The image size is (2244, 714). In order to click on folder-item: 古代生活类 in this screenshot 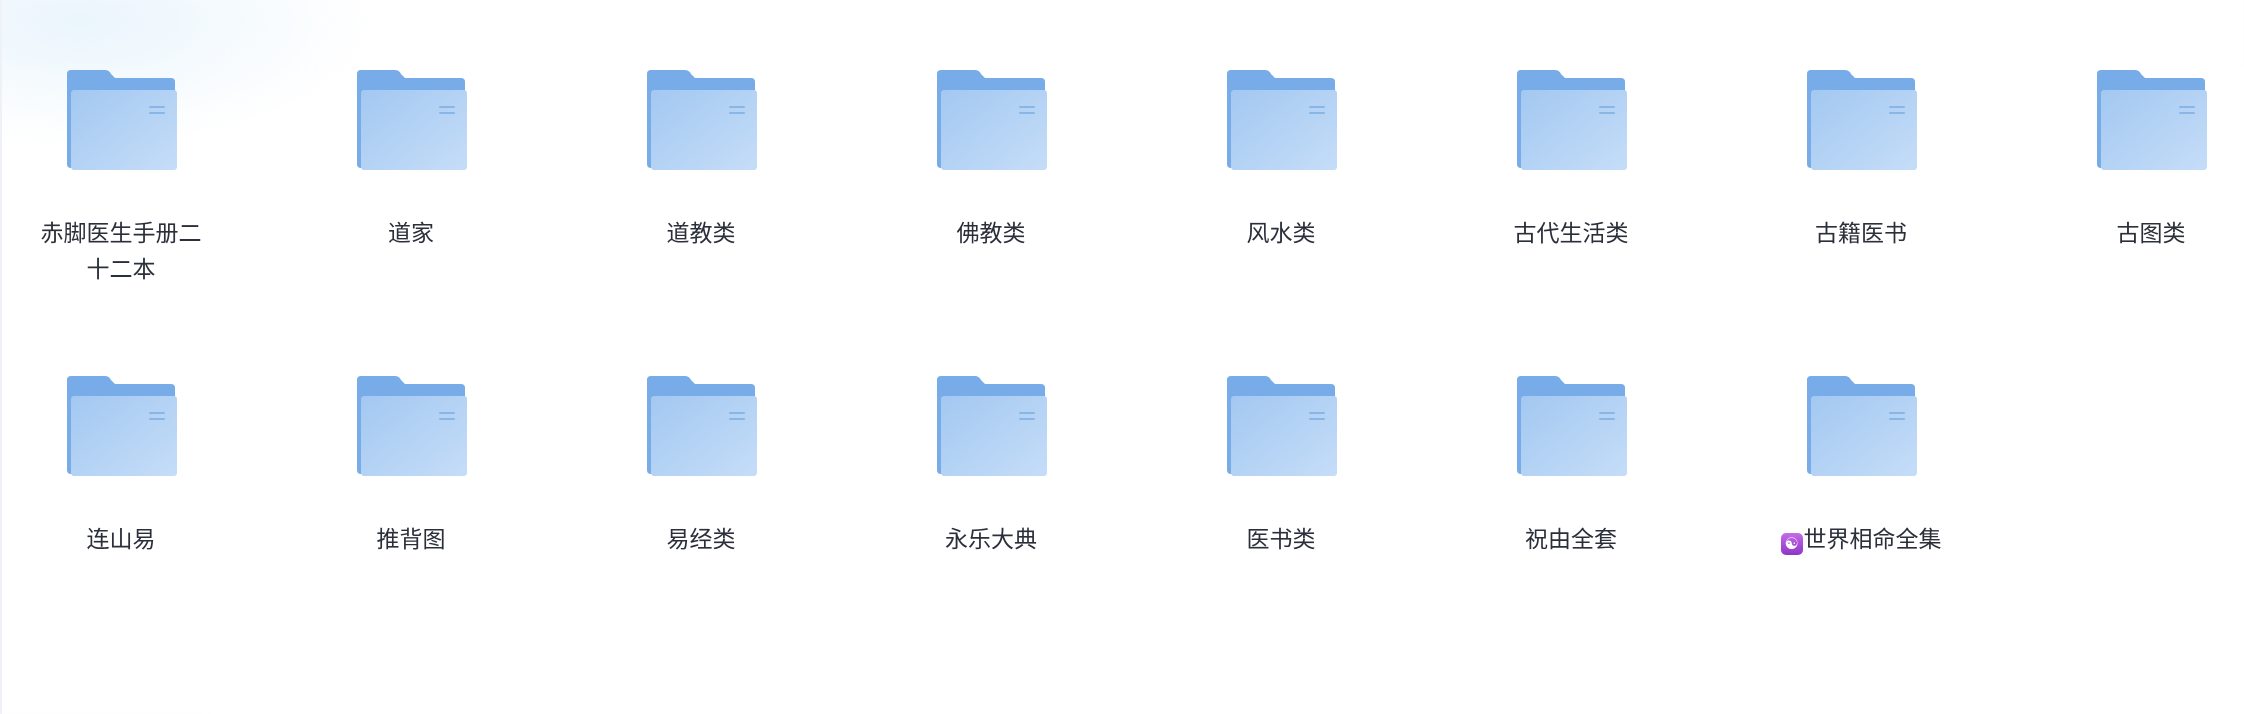, I will do `click(1571, 218)`.